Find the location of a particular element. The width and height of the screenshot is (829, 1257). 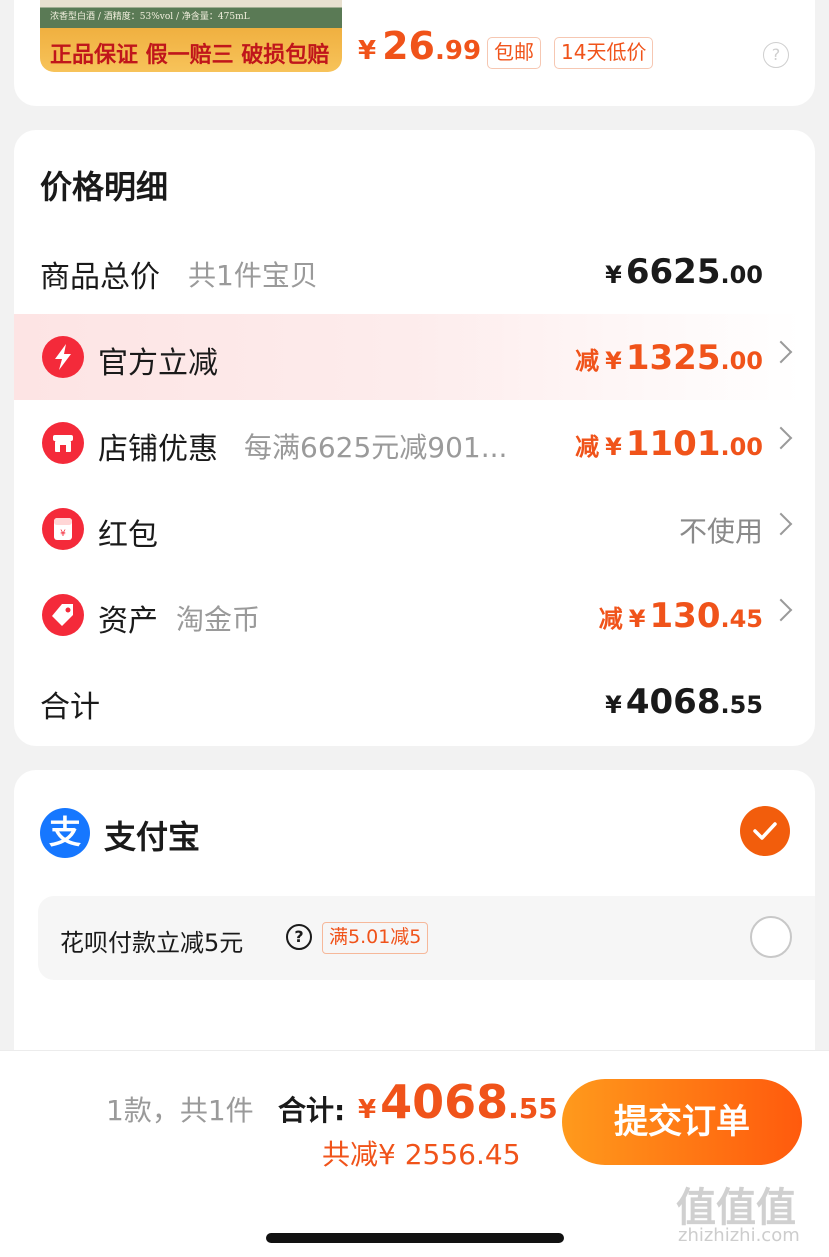

huabei-label: 花呗付款立减5元 is located at coordinates (152, 943).